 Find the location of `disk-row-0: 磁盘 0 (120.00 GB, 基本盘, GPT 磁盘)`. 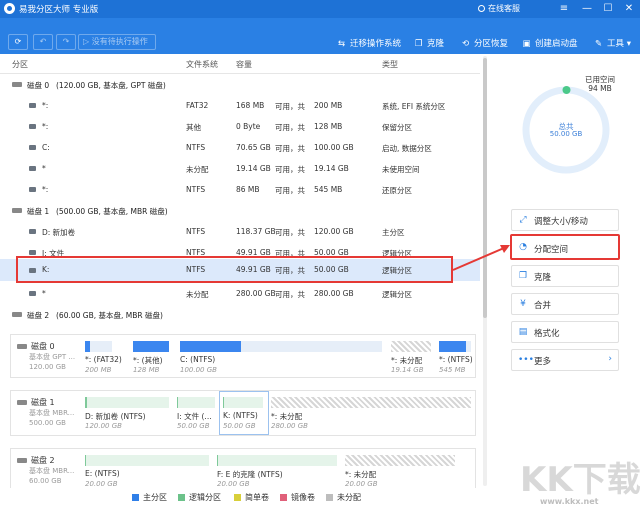

disk-row-0: 磁盘 0 (120.00 GB, 基本盘, GPT 磁盘) is located at coordinates (240, 84).